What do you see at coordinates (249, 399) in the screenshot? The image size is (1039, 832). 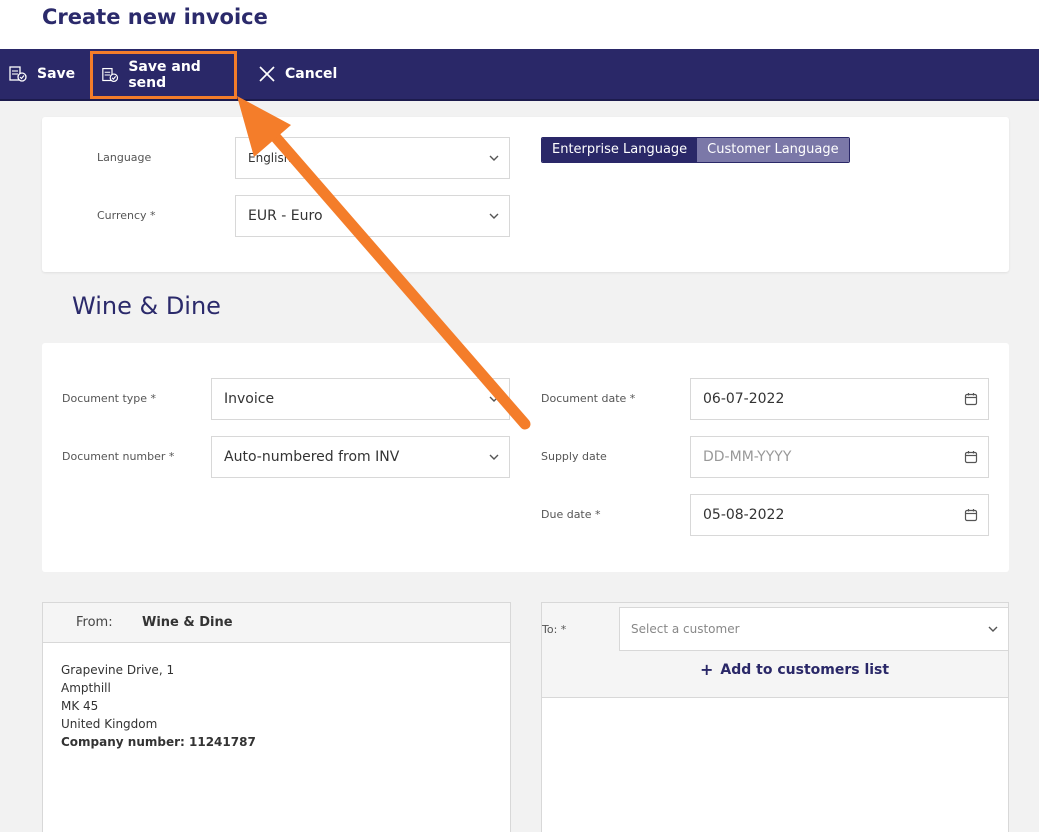 I see `document-type-value: Invoice` at bounding box center [249, 399].